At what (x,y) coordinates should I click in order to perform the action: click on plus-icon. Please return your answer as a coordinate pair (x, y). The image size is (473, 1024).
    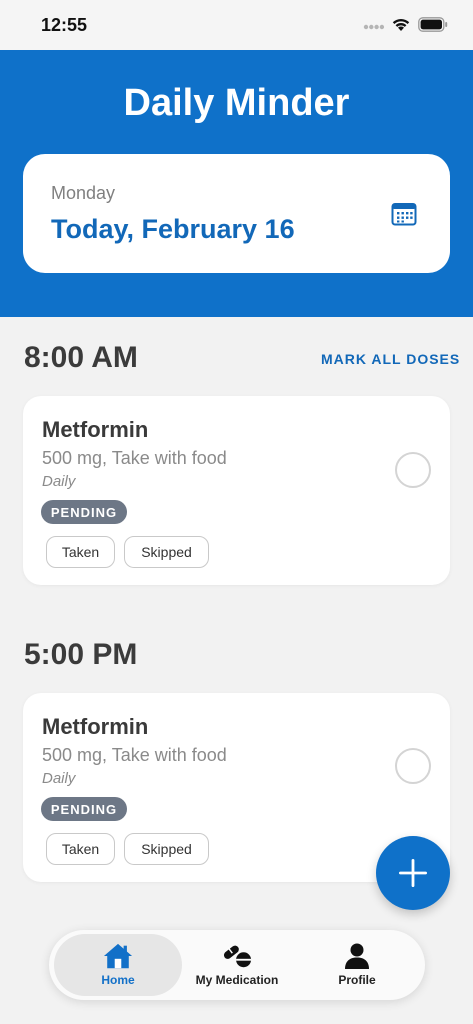
    Looking at the image, I should click on (413, 873).